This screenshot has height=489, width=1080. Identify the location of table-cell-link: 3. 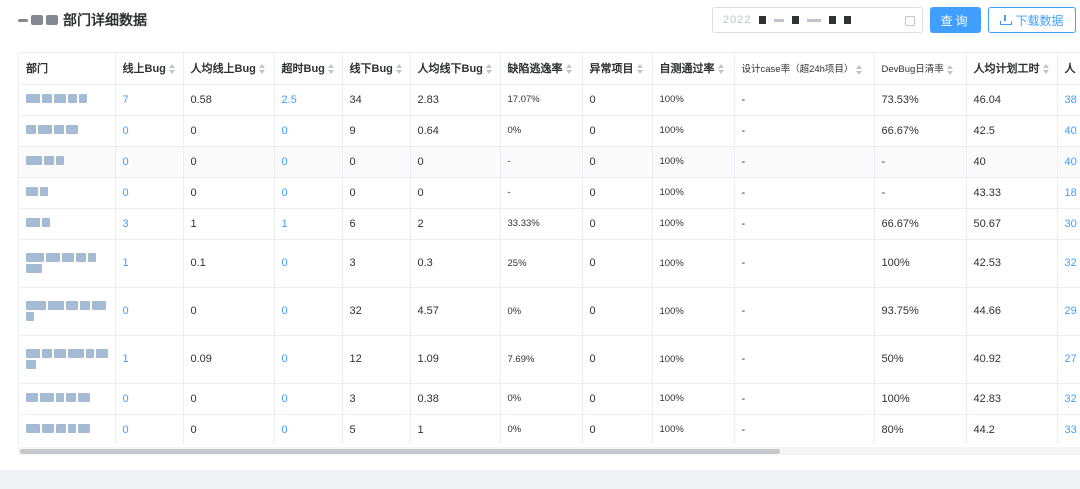
(149, 224).